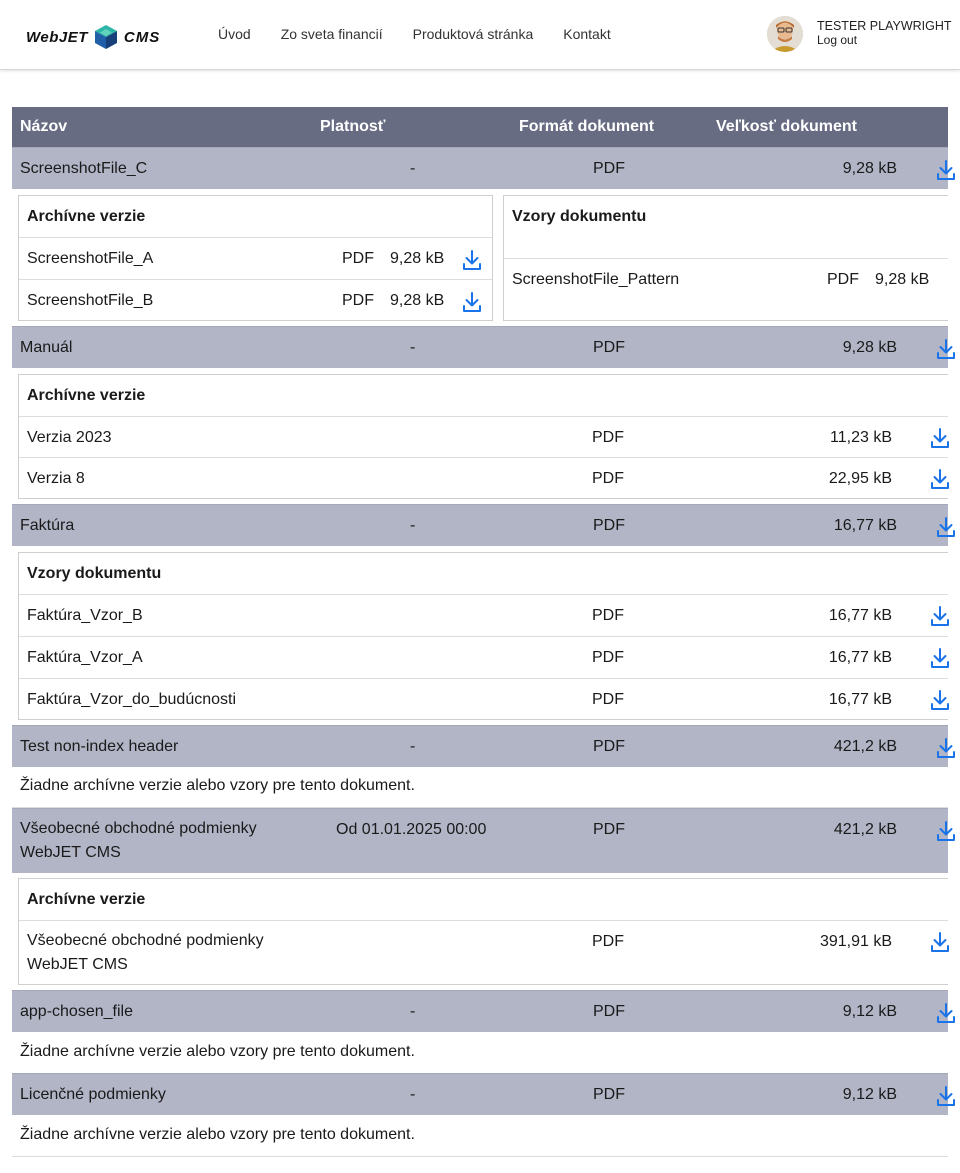  What do you see at coordinates (483, 478) in the screenshot?
I see `list-item: Verzia 8 PDF 22,95 kB` at bounding box center [483, 478].